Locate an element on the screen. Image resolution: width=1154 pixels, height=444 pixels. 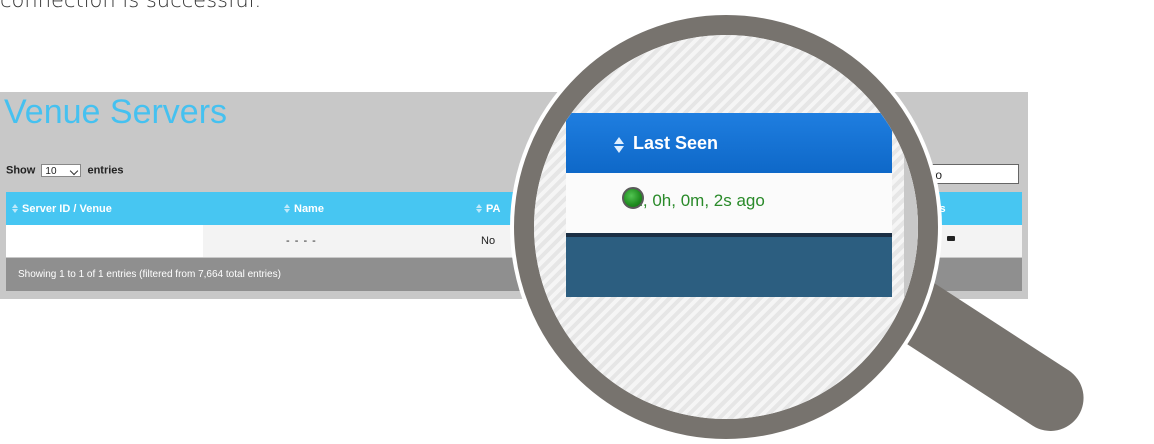
entries-length-control: Show 10 entries is located at coordinates (65, 170).